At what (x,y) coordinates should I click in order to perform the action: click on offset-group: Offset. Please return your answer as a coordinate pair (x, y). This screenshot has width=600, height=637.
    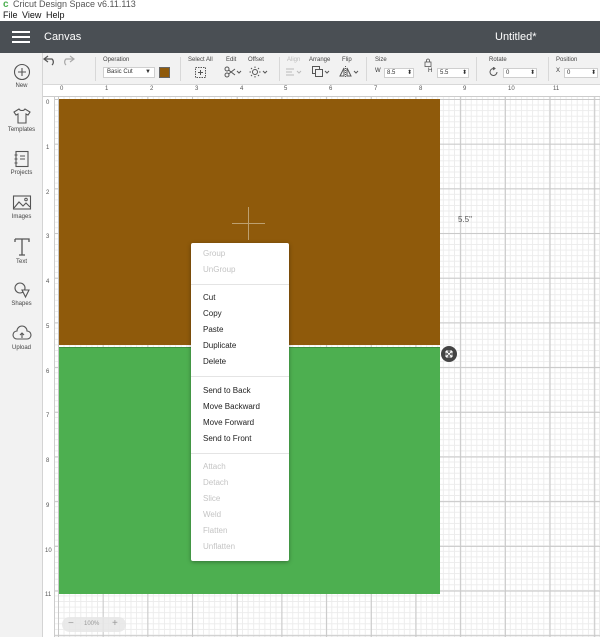
    Looking at the image, I should click on (260, 69).